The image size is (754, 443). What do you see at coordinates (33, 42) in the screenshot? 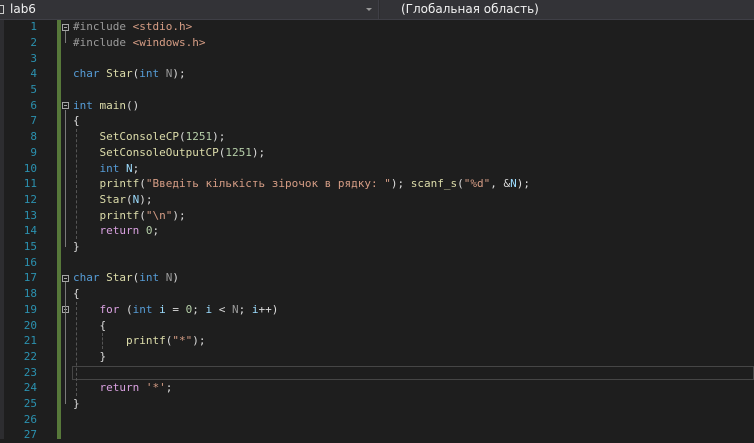
I see `line-number: 2` at bounding box center [33, 42].